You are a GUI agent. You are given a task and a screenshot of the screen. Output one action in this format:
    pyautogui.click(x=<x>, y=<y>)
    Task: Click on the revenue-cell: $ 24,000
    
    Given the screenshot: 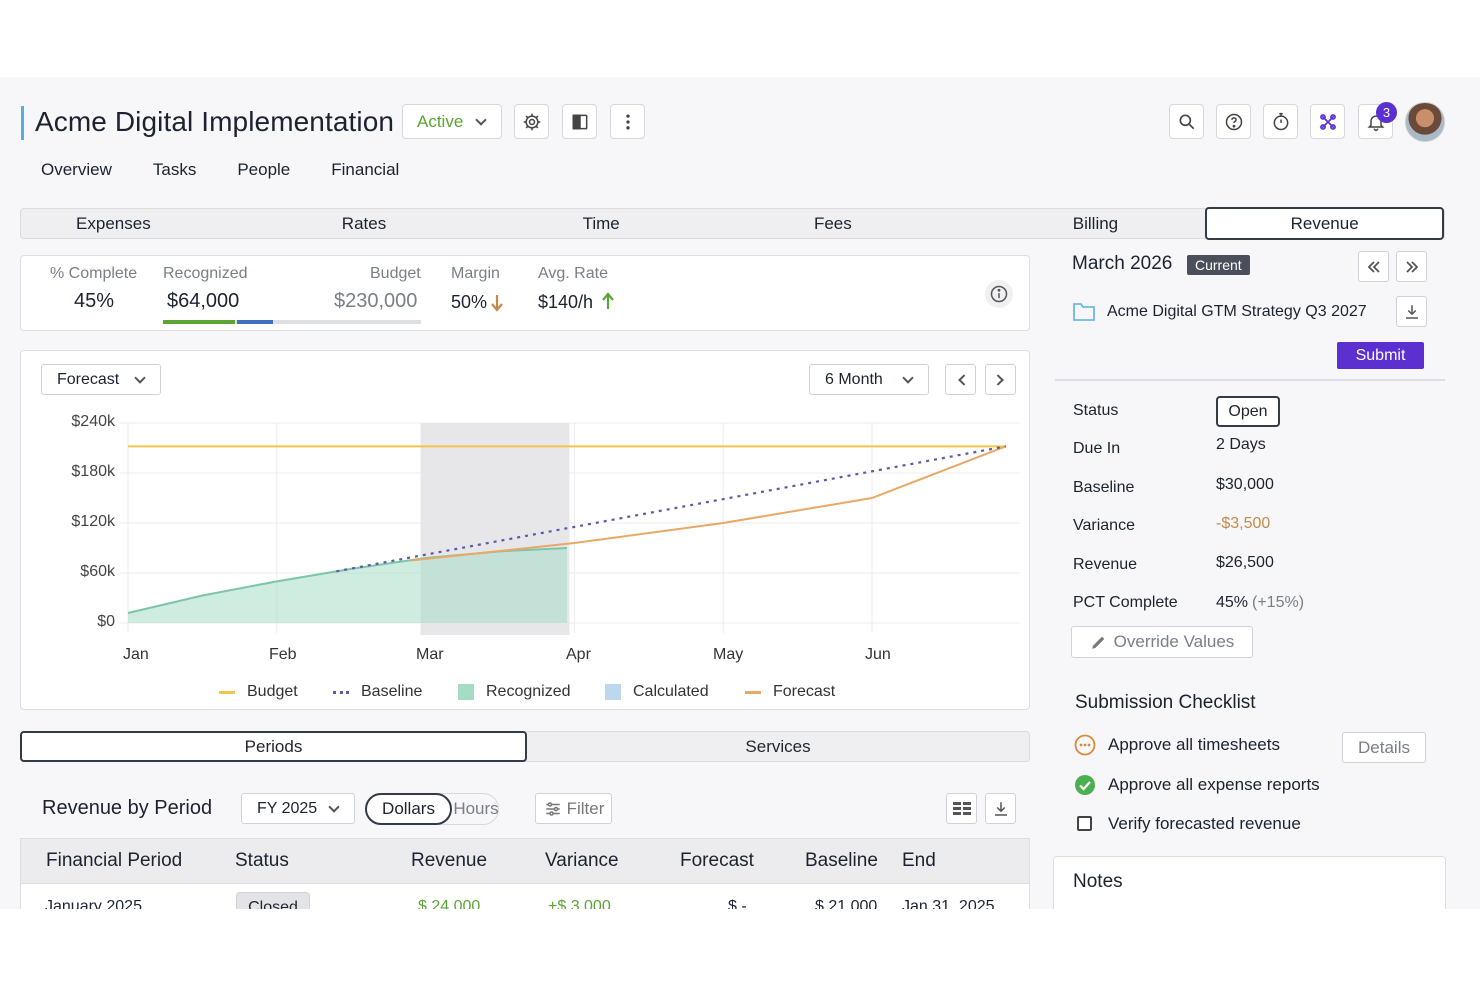 What is the action you would take?
    pyautogui.click(x=449, y=903)
    